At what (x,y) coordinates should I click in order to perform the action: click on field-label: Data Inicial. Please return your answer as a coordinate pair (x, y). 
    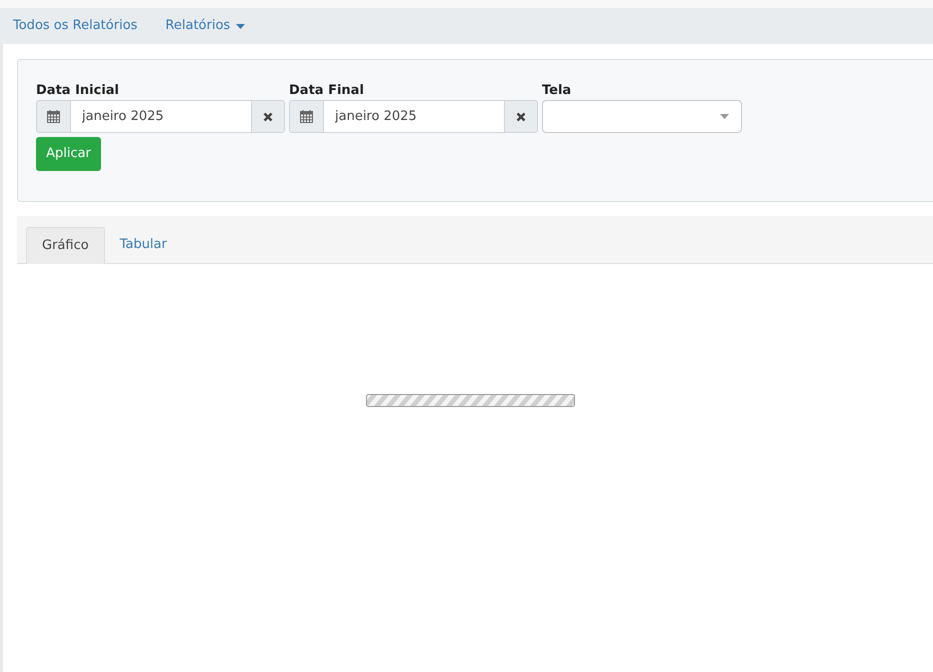
    Looking at the image, I should click on (78, 91).